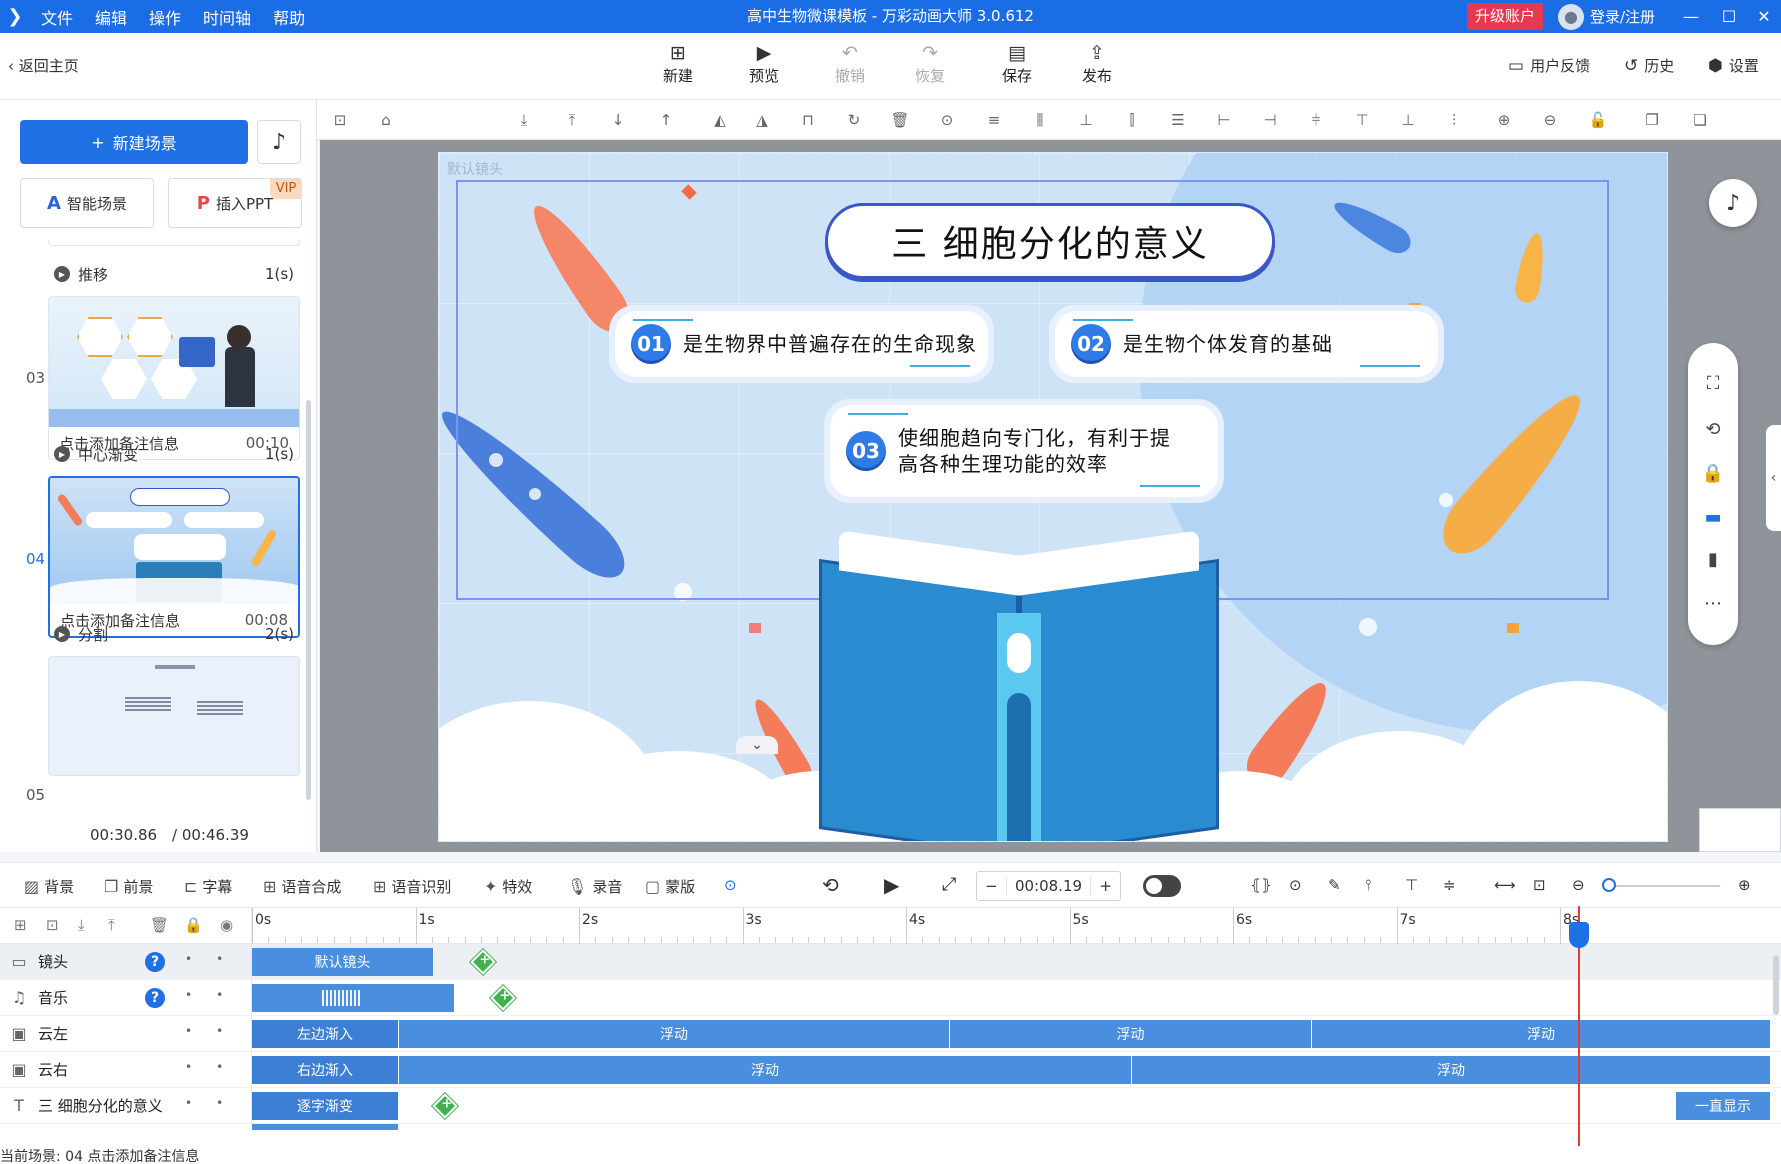 The height and width of the screenshot is (1164, 1781). I want to click on fit-screen-icon: ⛶, so click(1713, 383).